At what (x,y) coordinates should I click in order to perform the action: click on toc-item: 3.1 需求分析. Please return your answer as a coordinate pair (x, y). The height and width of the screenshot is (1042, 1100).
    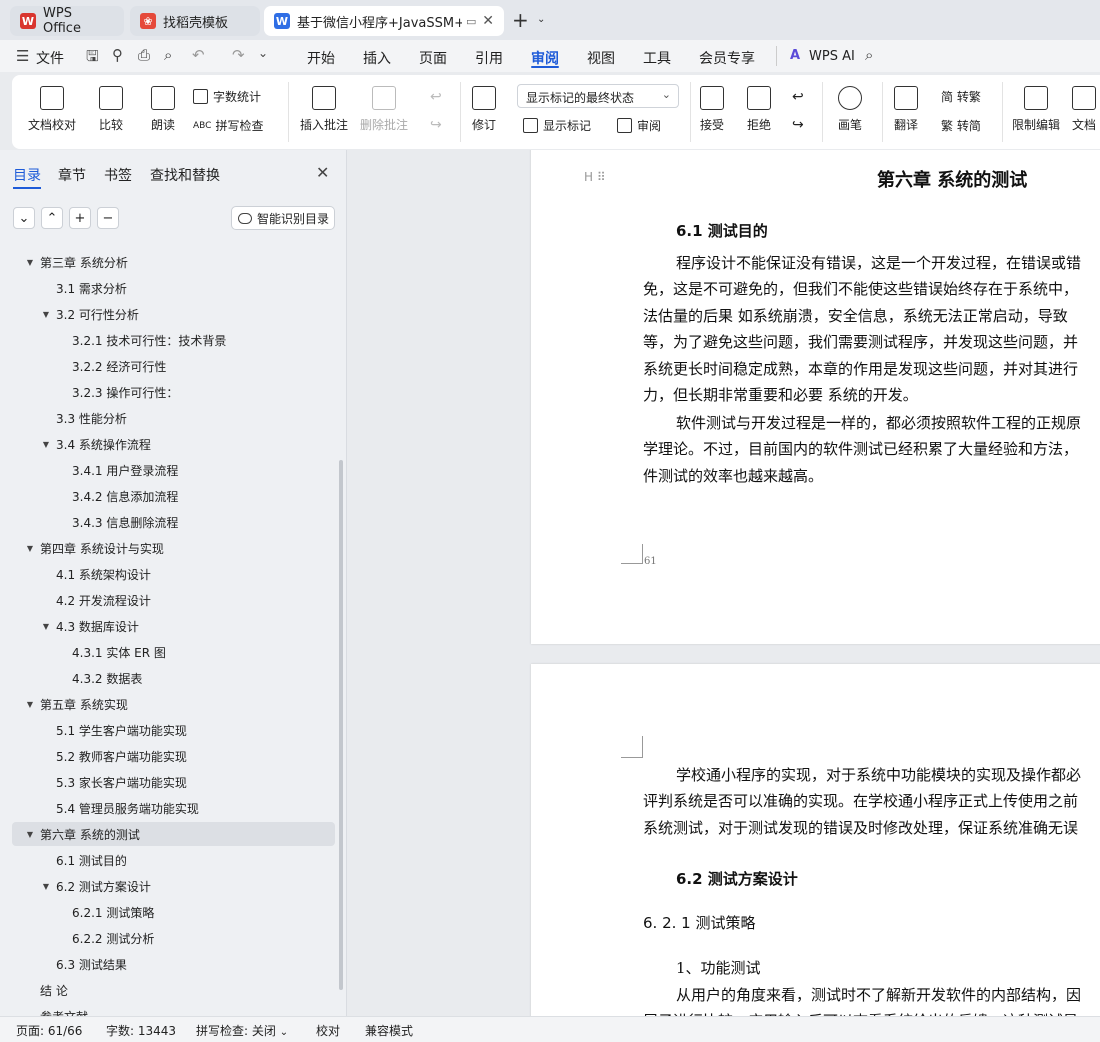
    Looking at the image, I should click on (173, 288).